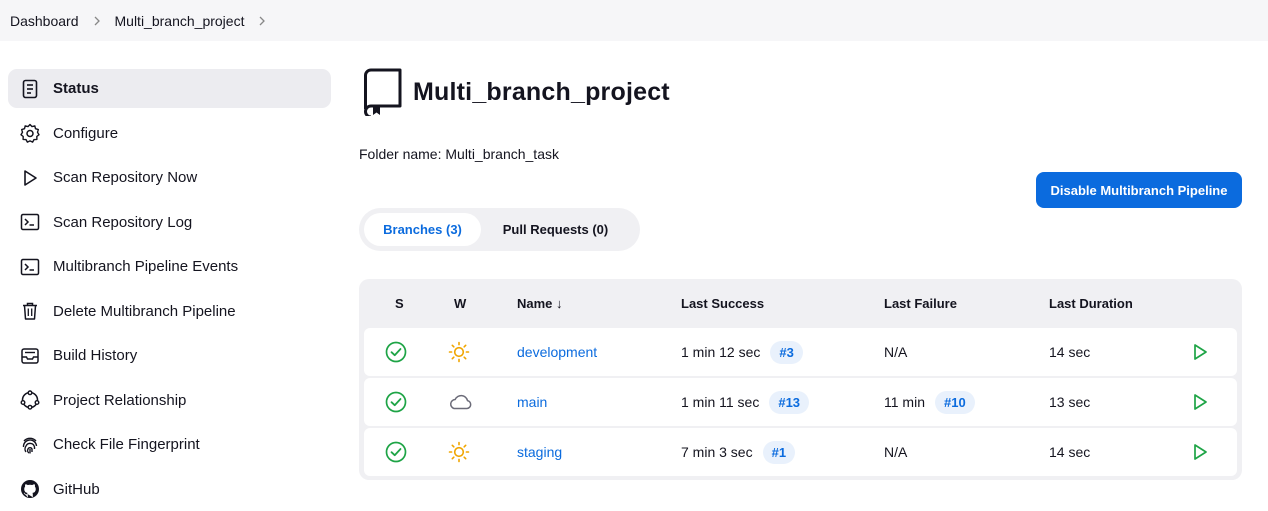  I want to click on page-header: Multi_branch_project, so click(516, 92).